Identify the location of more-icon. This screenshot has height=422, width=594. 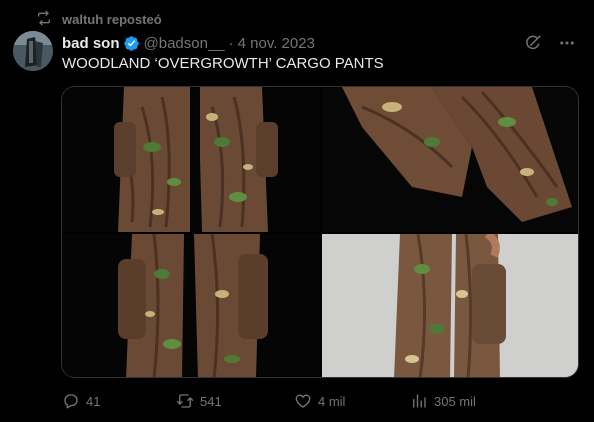
(567, 43).